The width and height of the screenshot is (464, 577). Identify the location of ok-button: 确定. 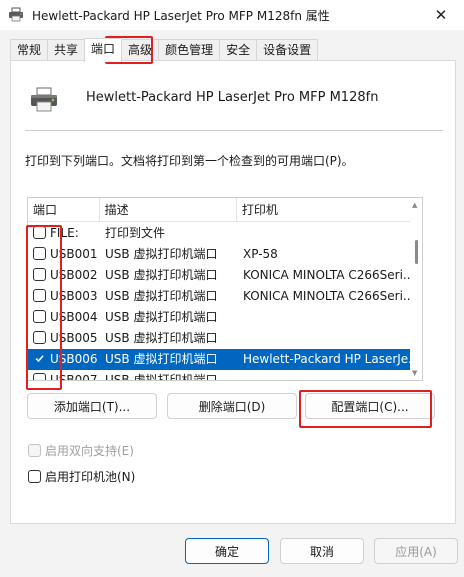
(227, 551).